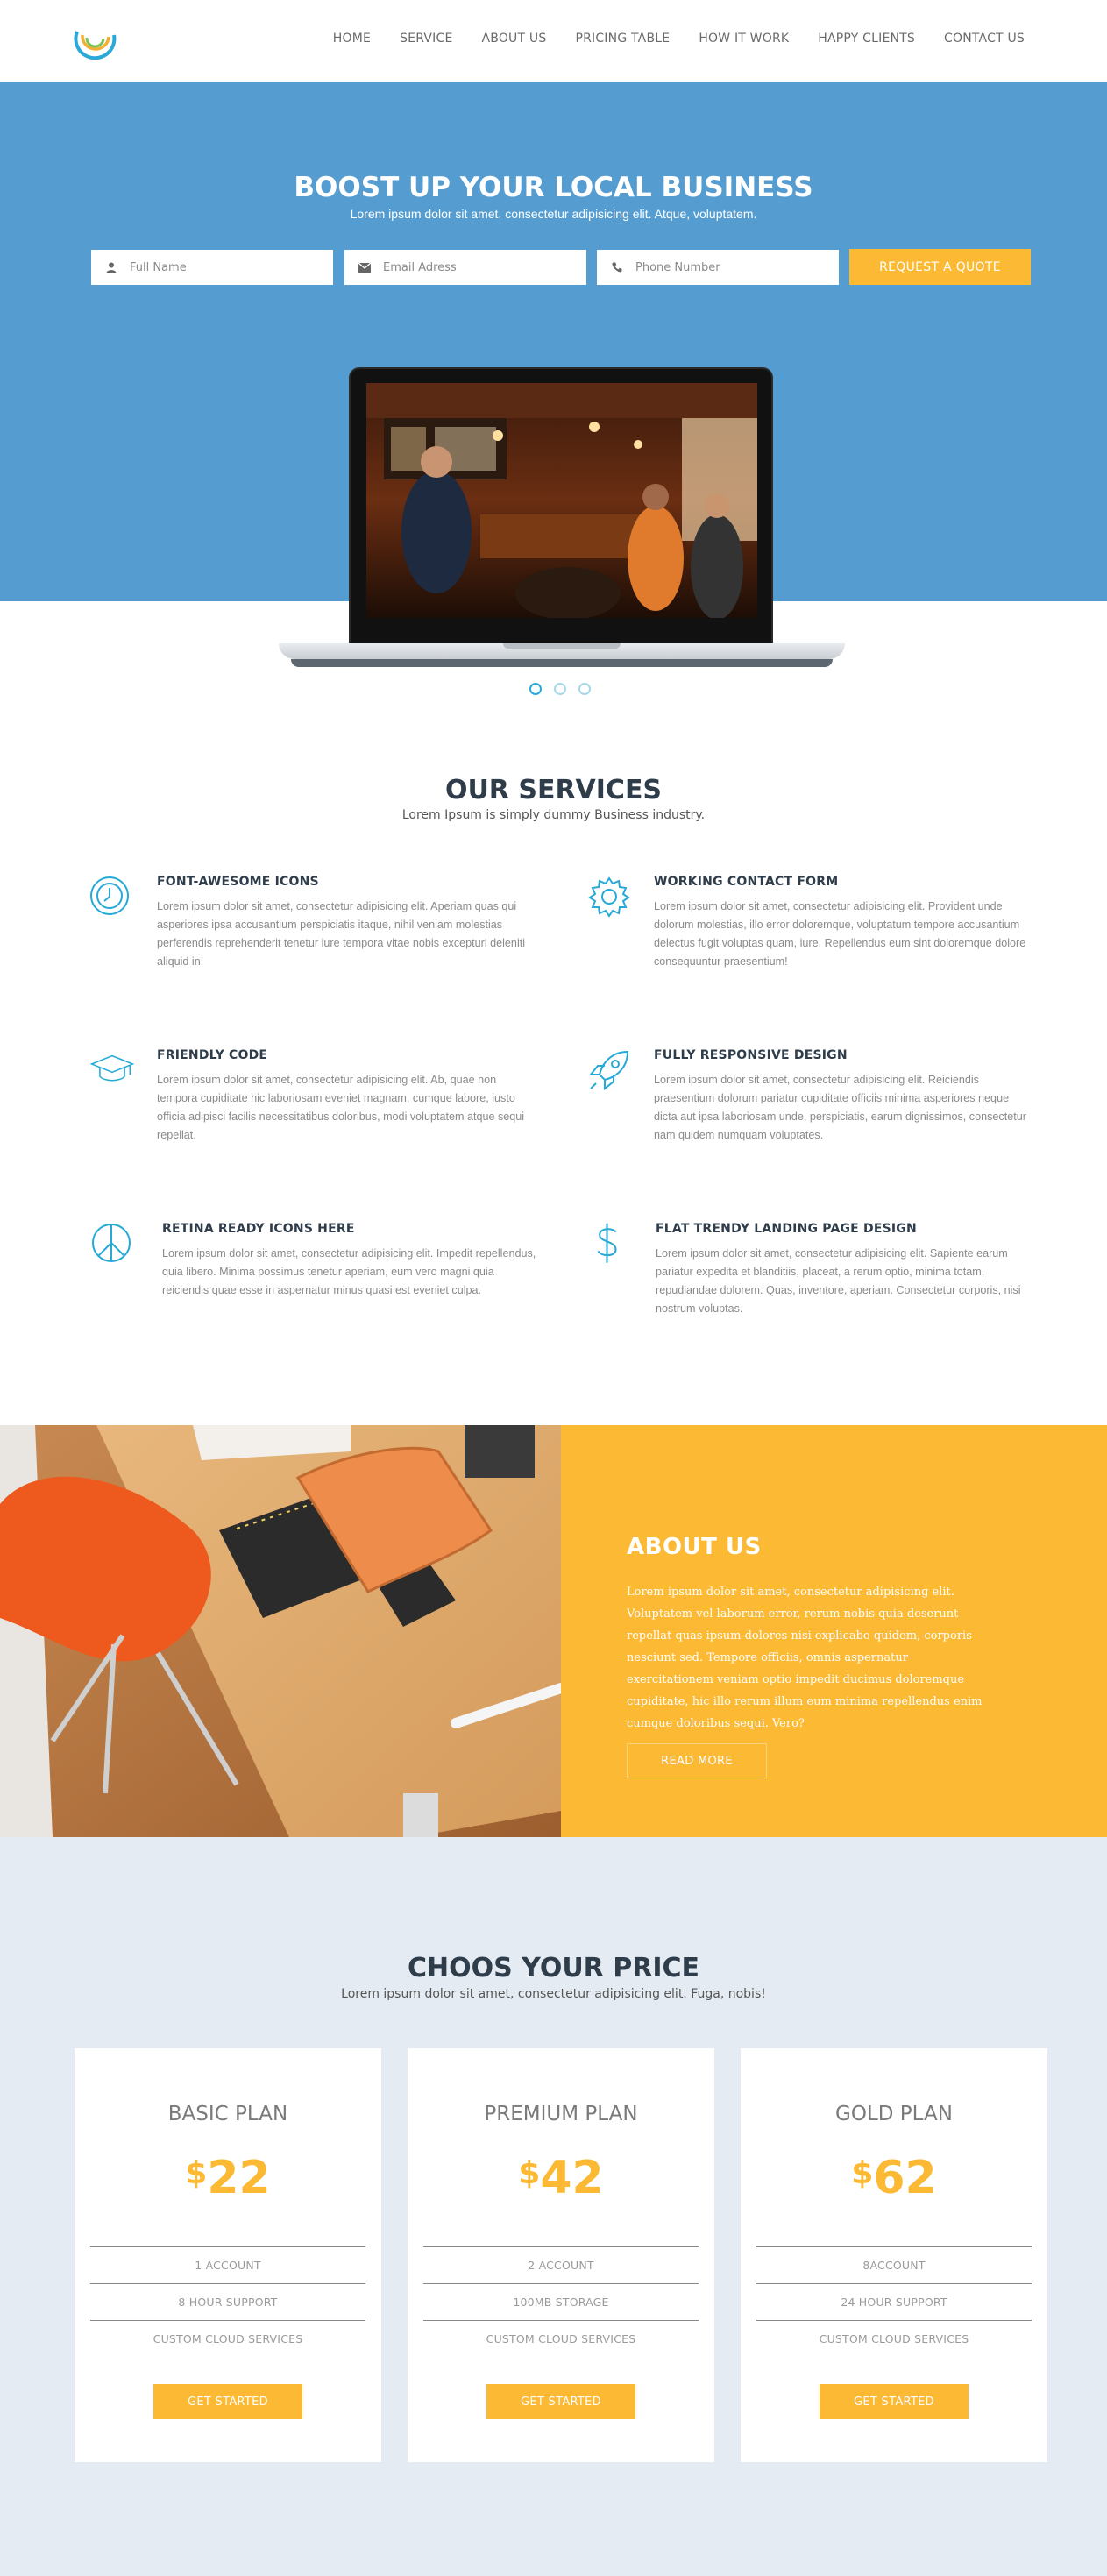  What do you see at coordinates (695, 1547) in the screenshot?
I see `about-title: ABOUT US` at bounding box center [695, 1547].